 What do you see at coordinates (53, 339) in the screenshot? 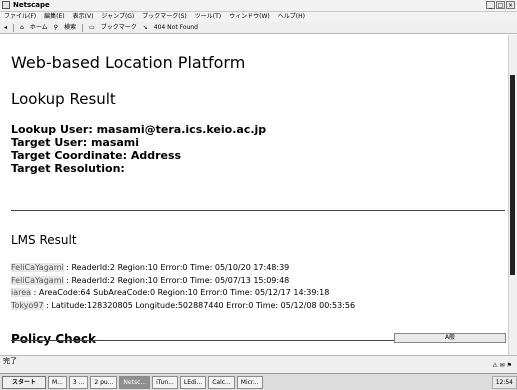
I see `policy-heading: Policy Check` at bounding box center [53, 339].